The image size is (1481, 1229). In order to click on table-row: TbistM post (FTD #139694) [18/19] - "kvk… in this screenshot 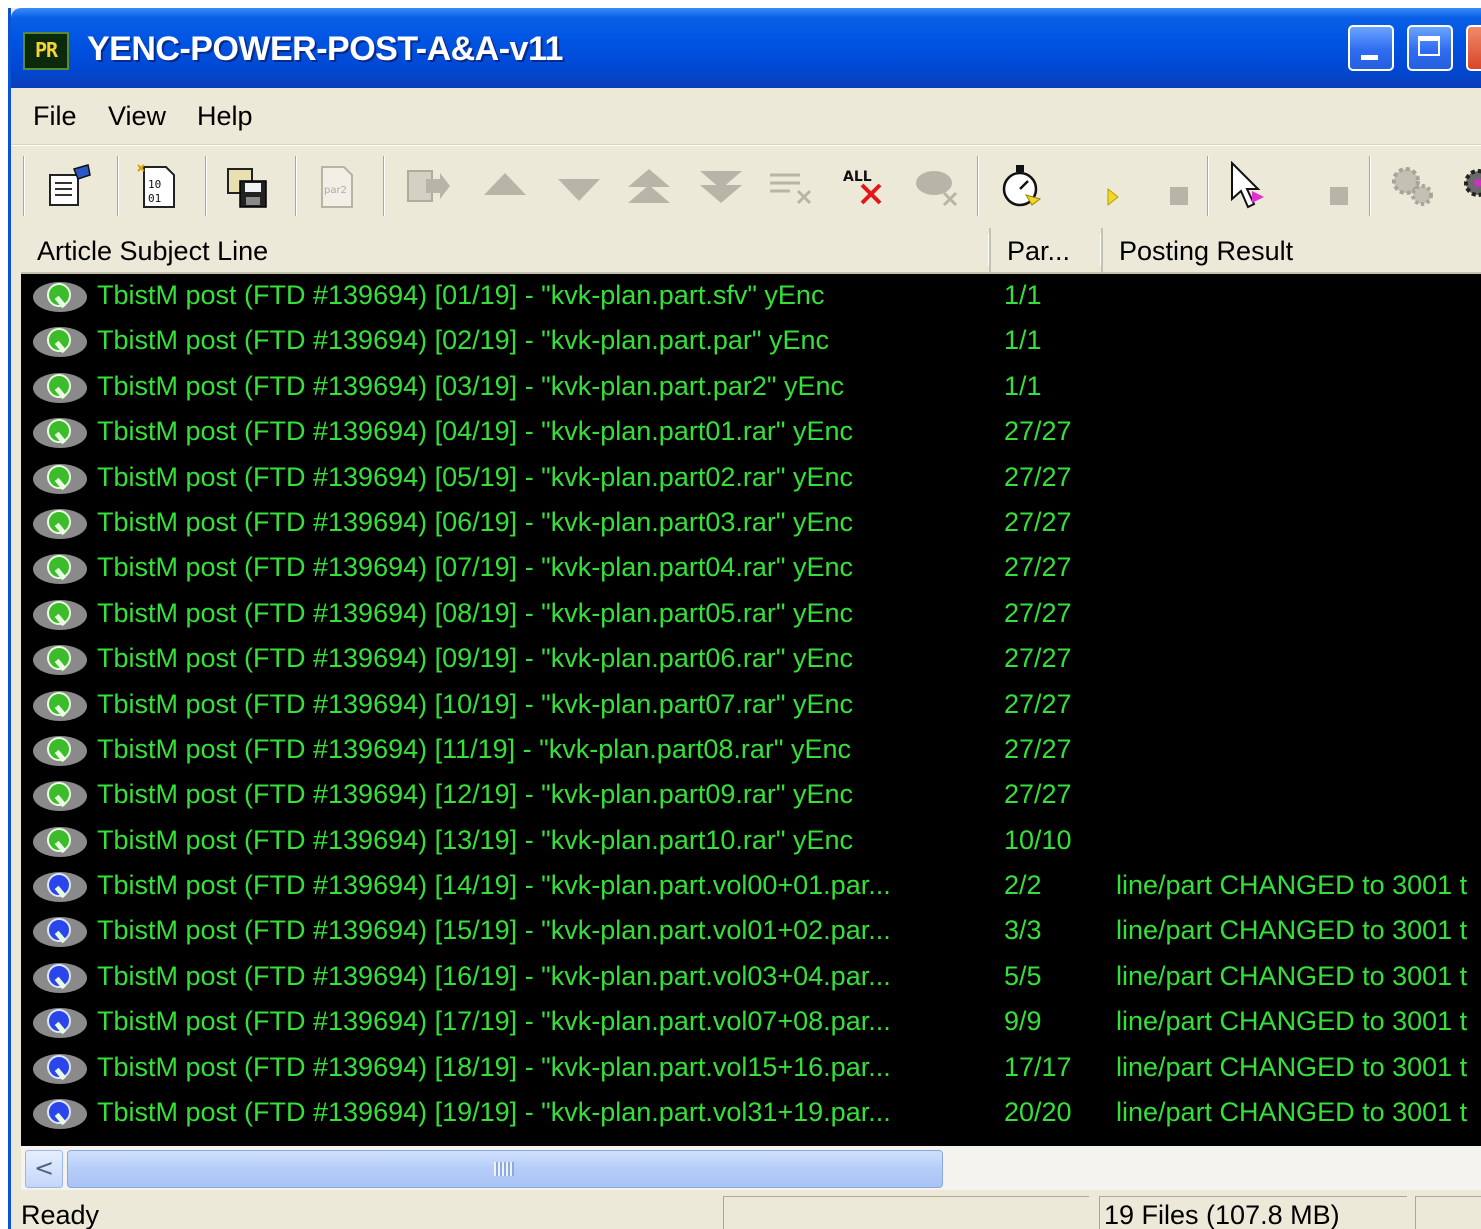, I will do `click(751, 1068)`.